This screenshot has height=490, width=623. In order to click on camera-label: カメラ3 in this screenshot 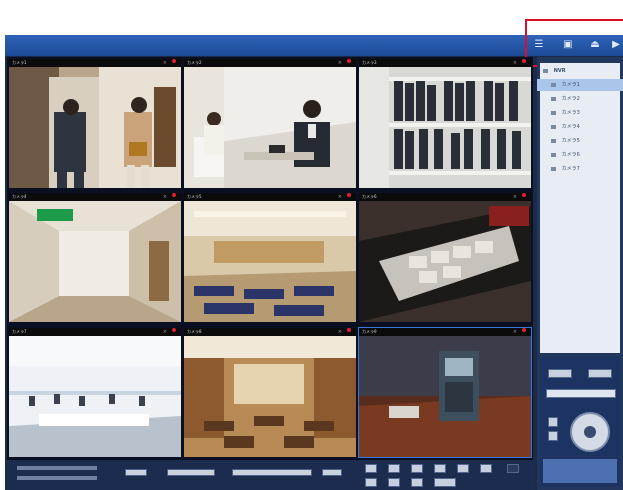, I will do `click(369, 62)`.